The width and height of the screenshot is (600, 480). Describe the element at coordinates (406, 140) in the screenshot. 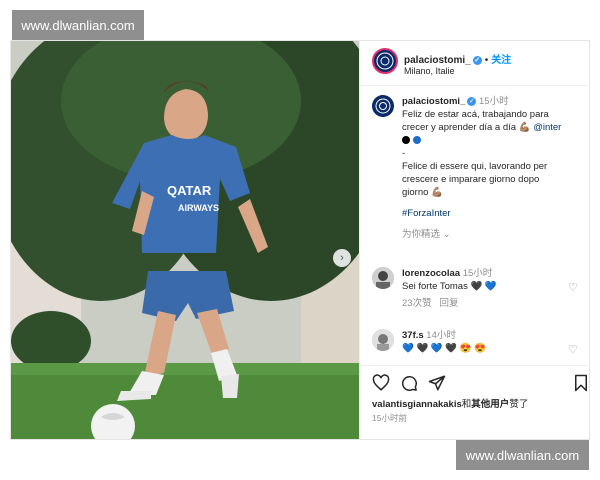

I see `black-circle-icon` at that location.